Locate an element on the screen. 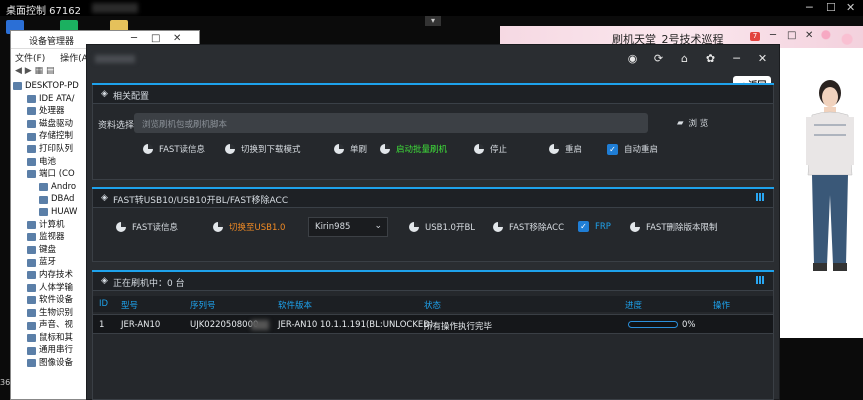 The image size is (863, 400). usb1-unlock-bl-option: USB1.0开BL is located at coordinates (442, 227).